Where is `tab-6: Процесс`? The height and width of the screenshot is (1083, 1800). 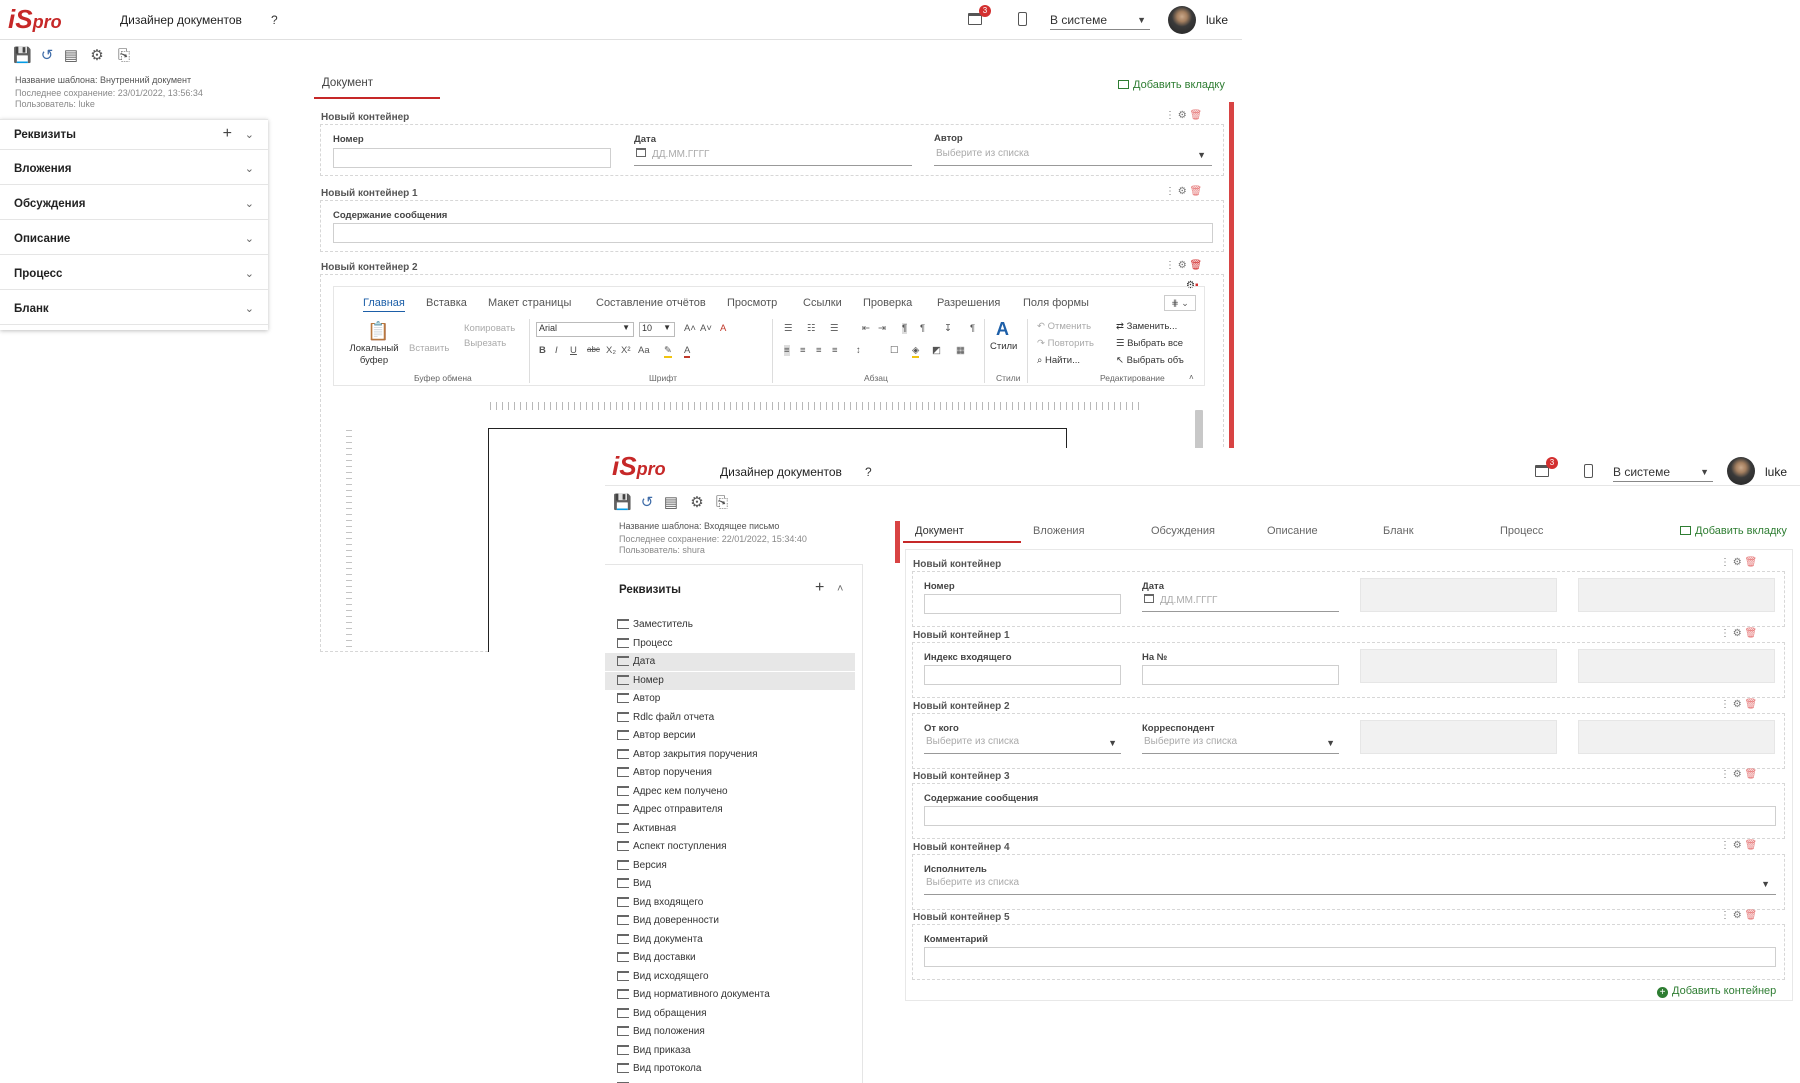 tab-6: Процесс is located at coordinates (1543, 532).